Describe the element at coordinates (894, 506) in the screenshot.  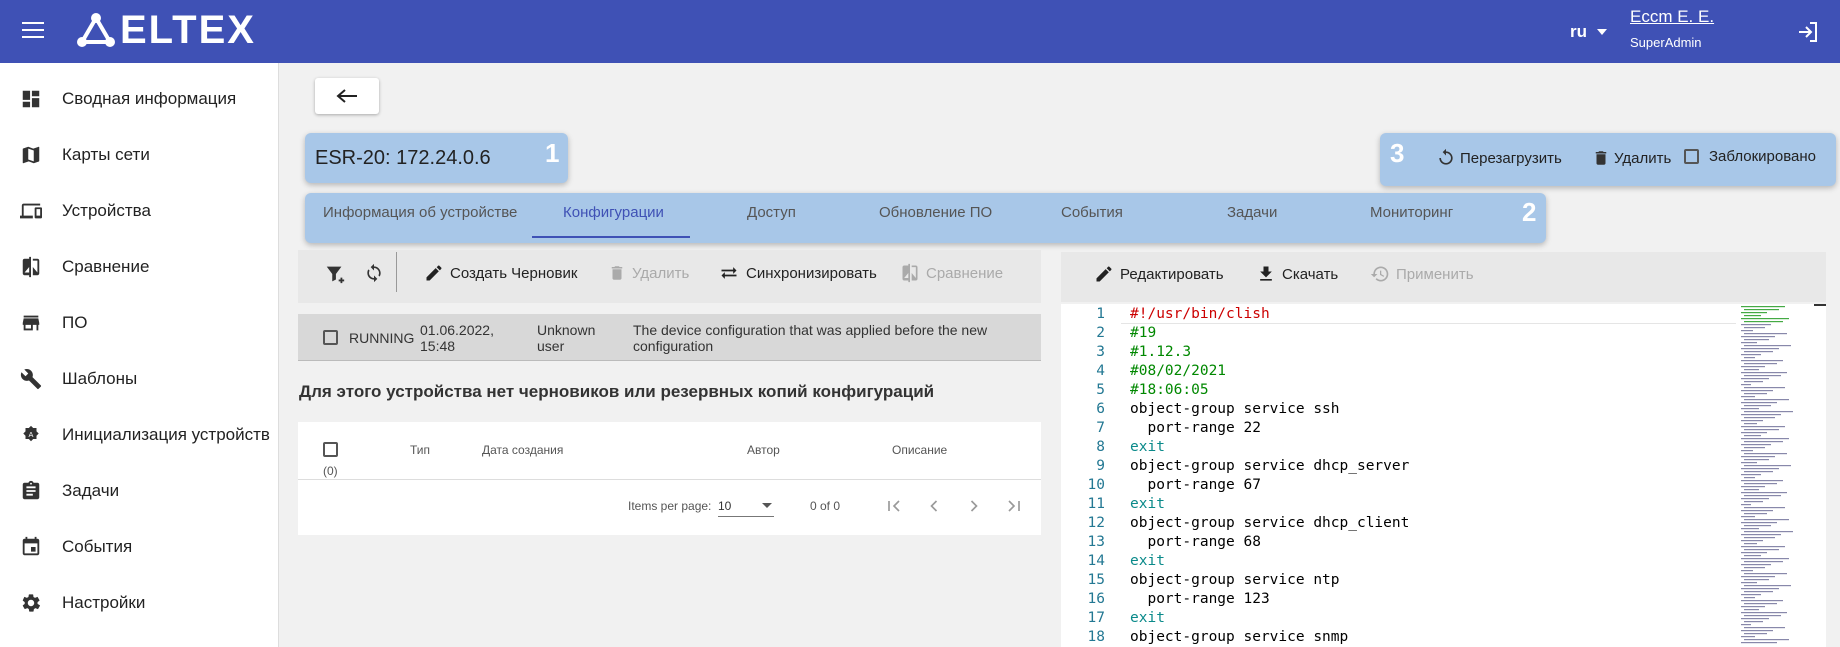
I see `first-page-icon` at that location.